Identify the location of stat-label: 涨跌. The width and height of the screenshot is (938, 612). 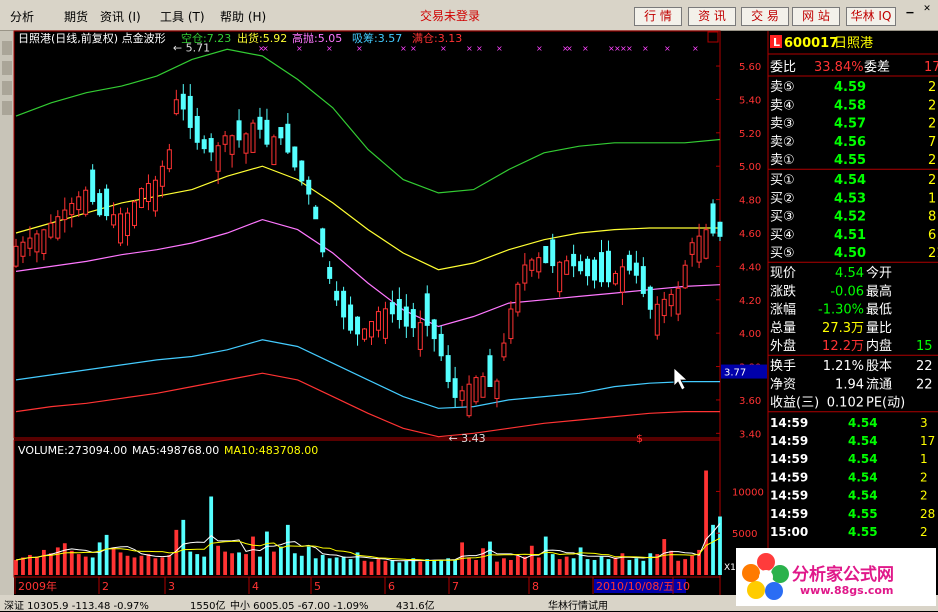
(783, 291).